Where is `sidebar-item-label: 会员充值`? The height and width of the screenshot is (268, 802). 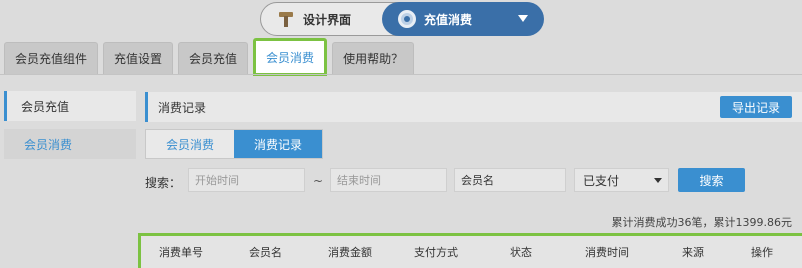 sidebar-item-label: 会员充值 is located at coordinates (45, 106).